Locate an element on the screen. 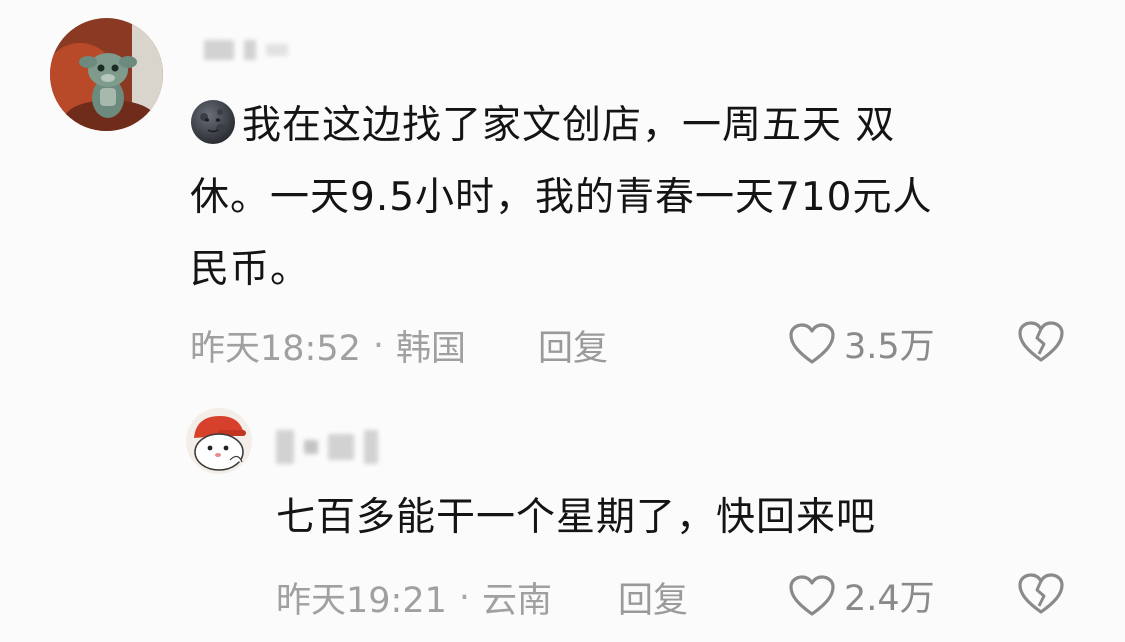  comment-meta: 昨天18:52 · 韩国 is located at coordinates (328, 345).